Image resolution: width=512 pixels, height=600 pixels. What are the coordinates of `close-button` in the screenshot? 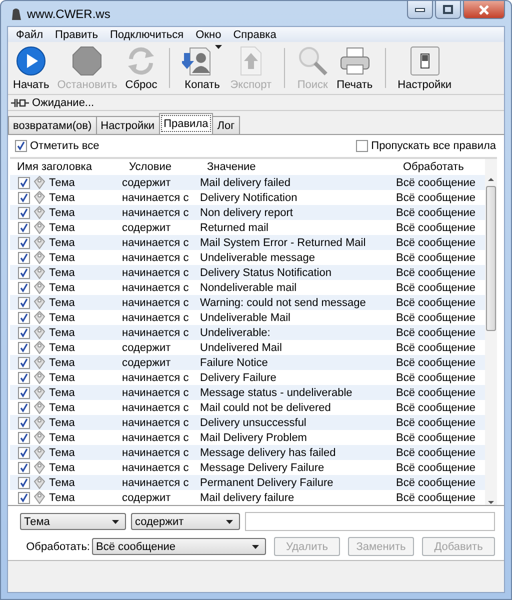 It's located at (484, 10).